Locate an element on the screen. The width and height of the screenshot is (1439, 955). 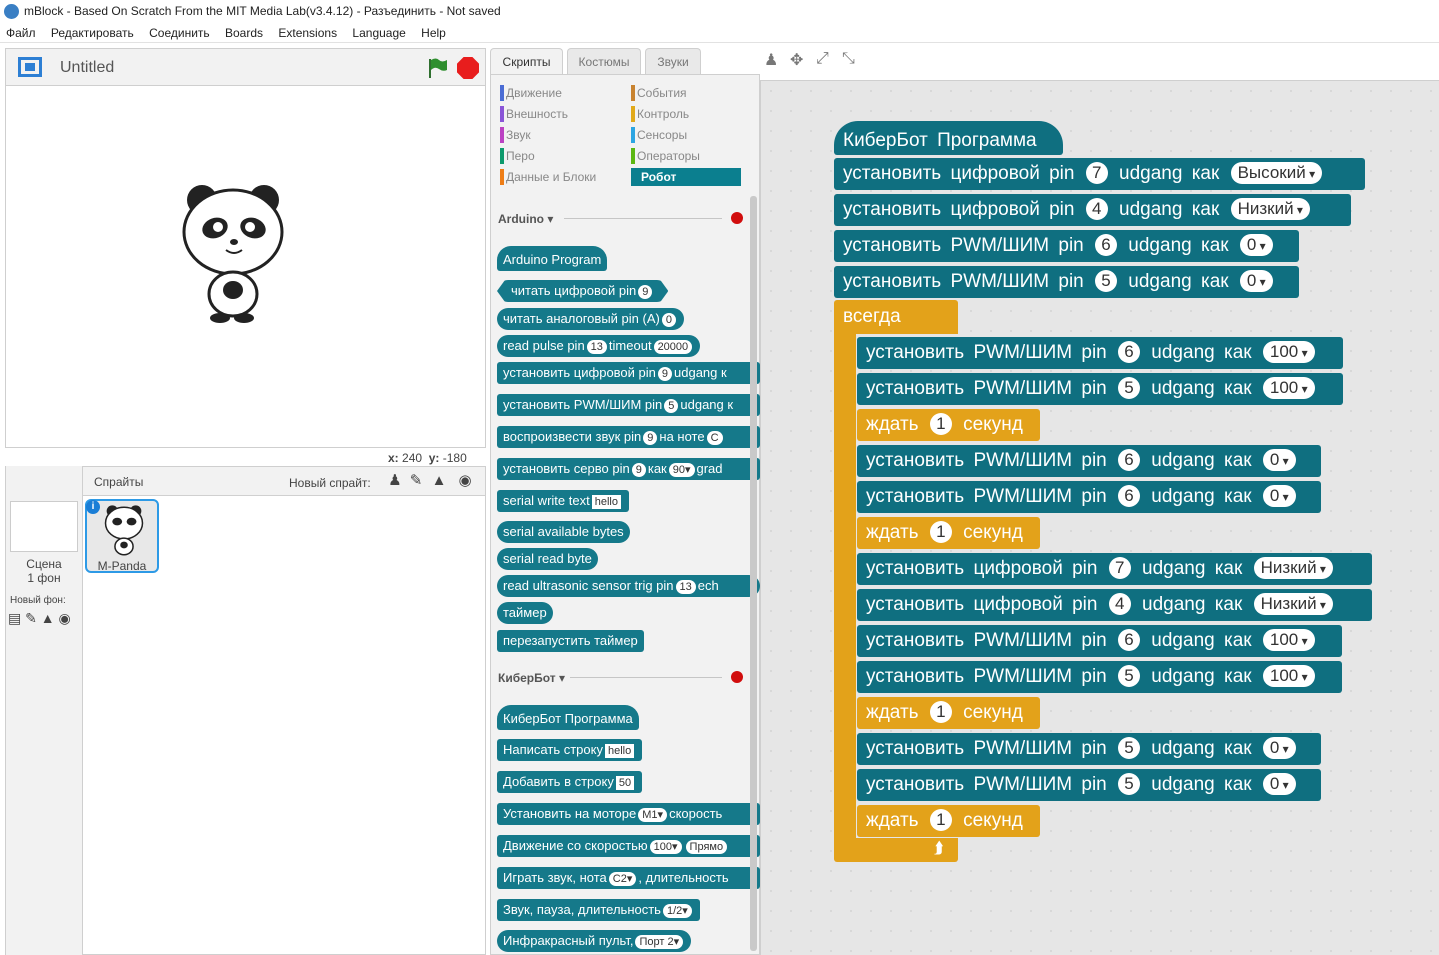
palette-block-ir-remote: Инфракрасный пульт, Порт 2▾ is located at coordinates (594, 941).